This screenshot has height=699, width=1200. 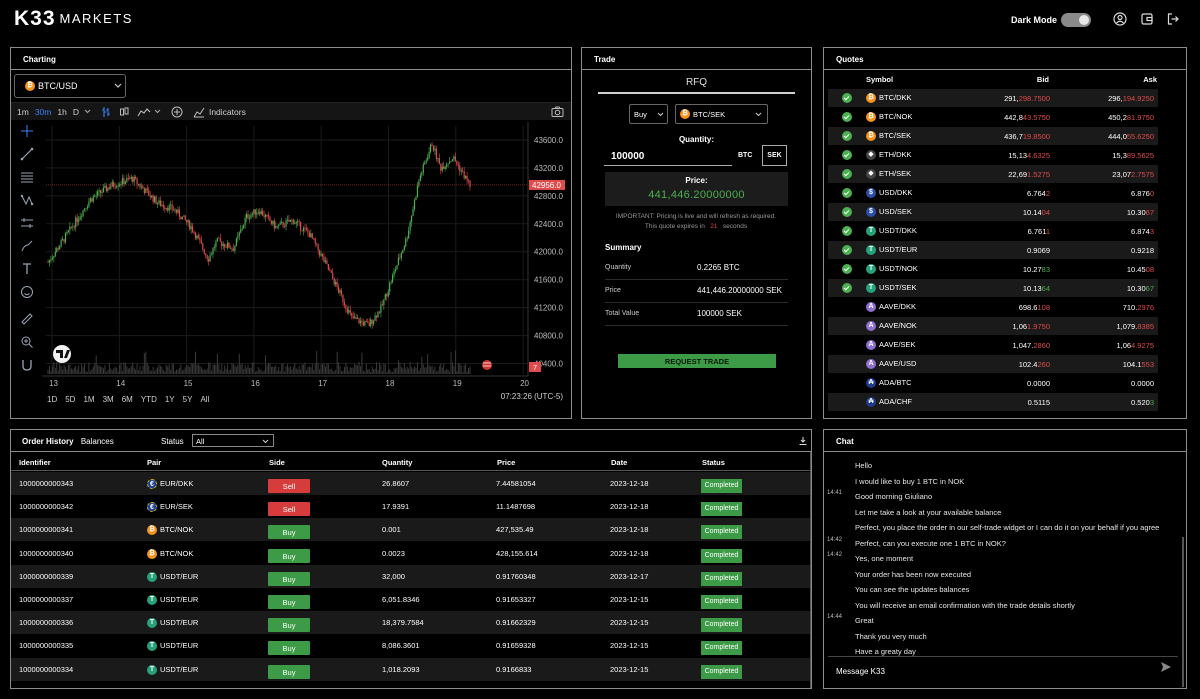 What do you see at coordinates (668, 156) in the screenshot?
I see `quantity-input: 100000` at bounding box center [668, 156].